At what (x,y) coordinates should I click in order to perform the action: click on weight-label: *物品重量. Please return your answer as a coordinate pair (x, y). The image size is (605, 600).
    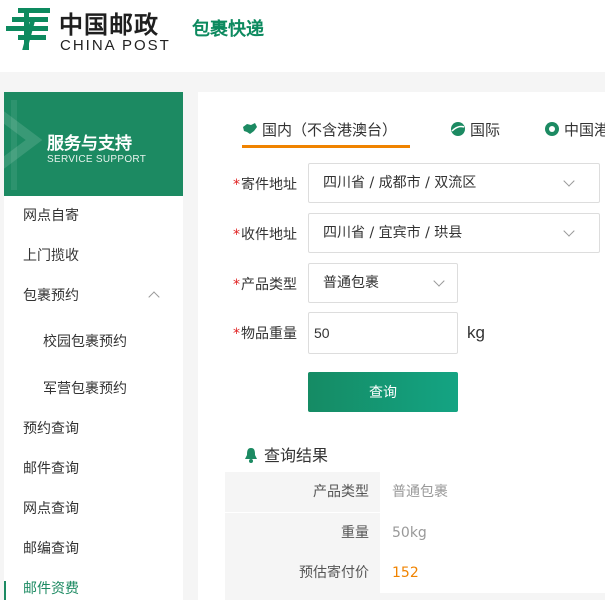
    Looking at the image, I should click on (265, 333).